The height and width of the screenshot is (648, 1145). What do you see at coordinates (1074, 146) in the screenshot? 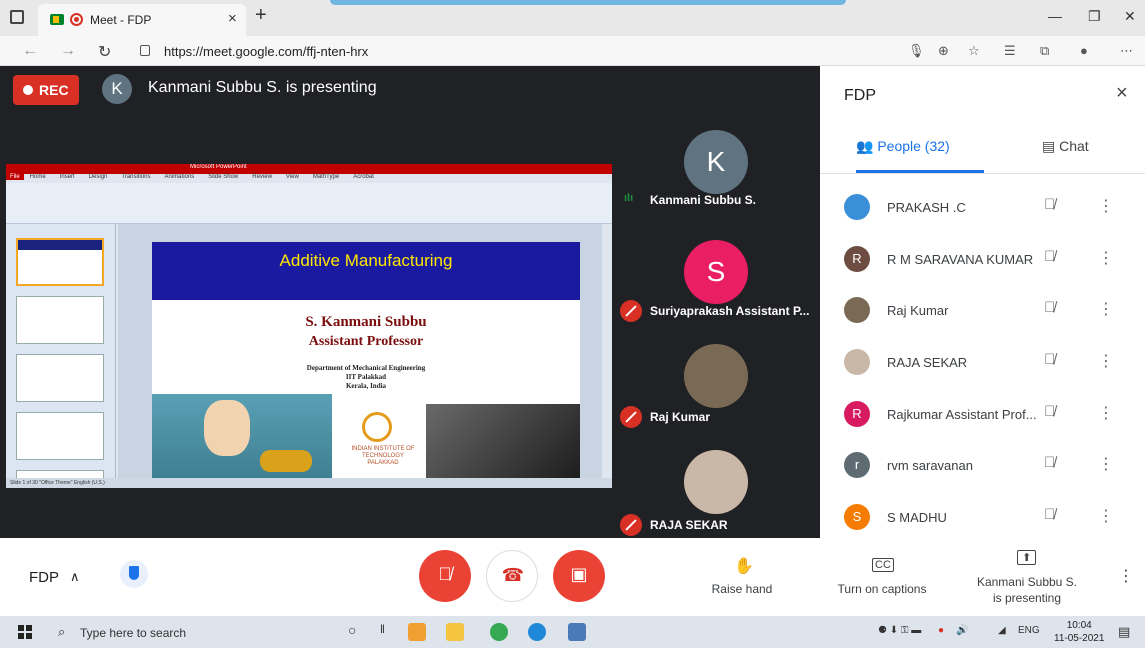
I see `chat-tab-label: Chat` at bounding box center [1074, 146].